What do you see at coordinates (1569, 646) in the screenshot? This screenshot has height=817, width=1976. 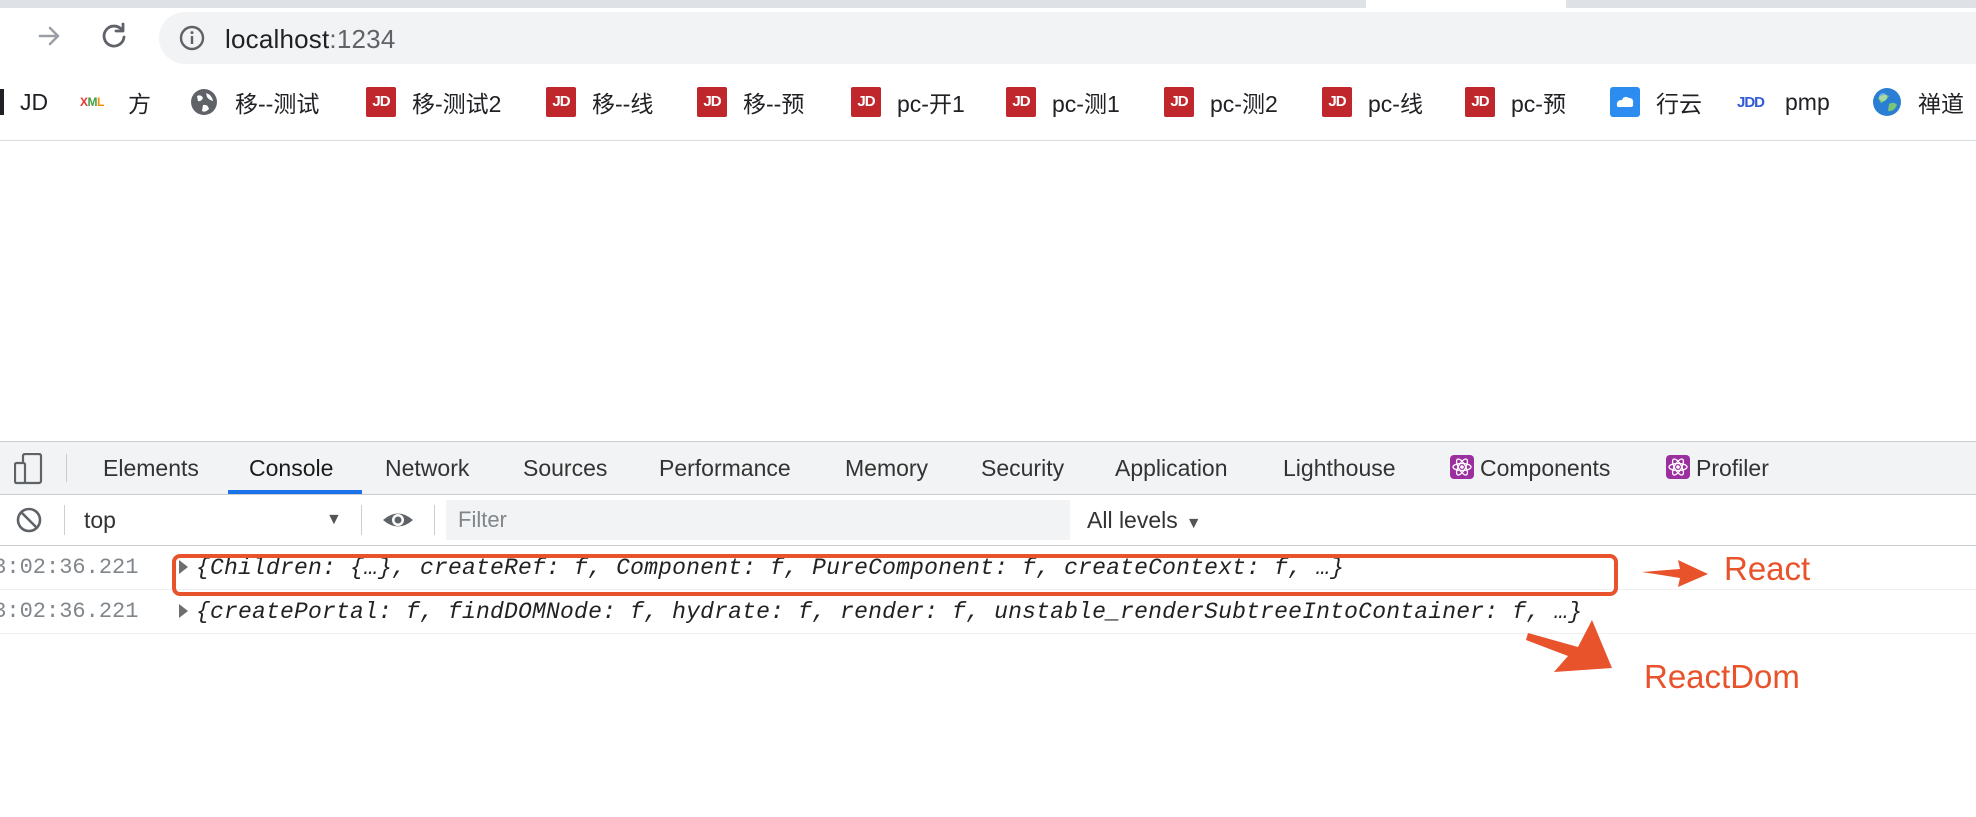 I see `reactdom-arrow-icon` at bounding box center [1569, 646].